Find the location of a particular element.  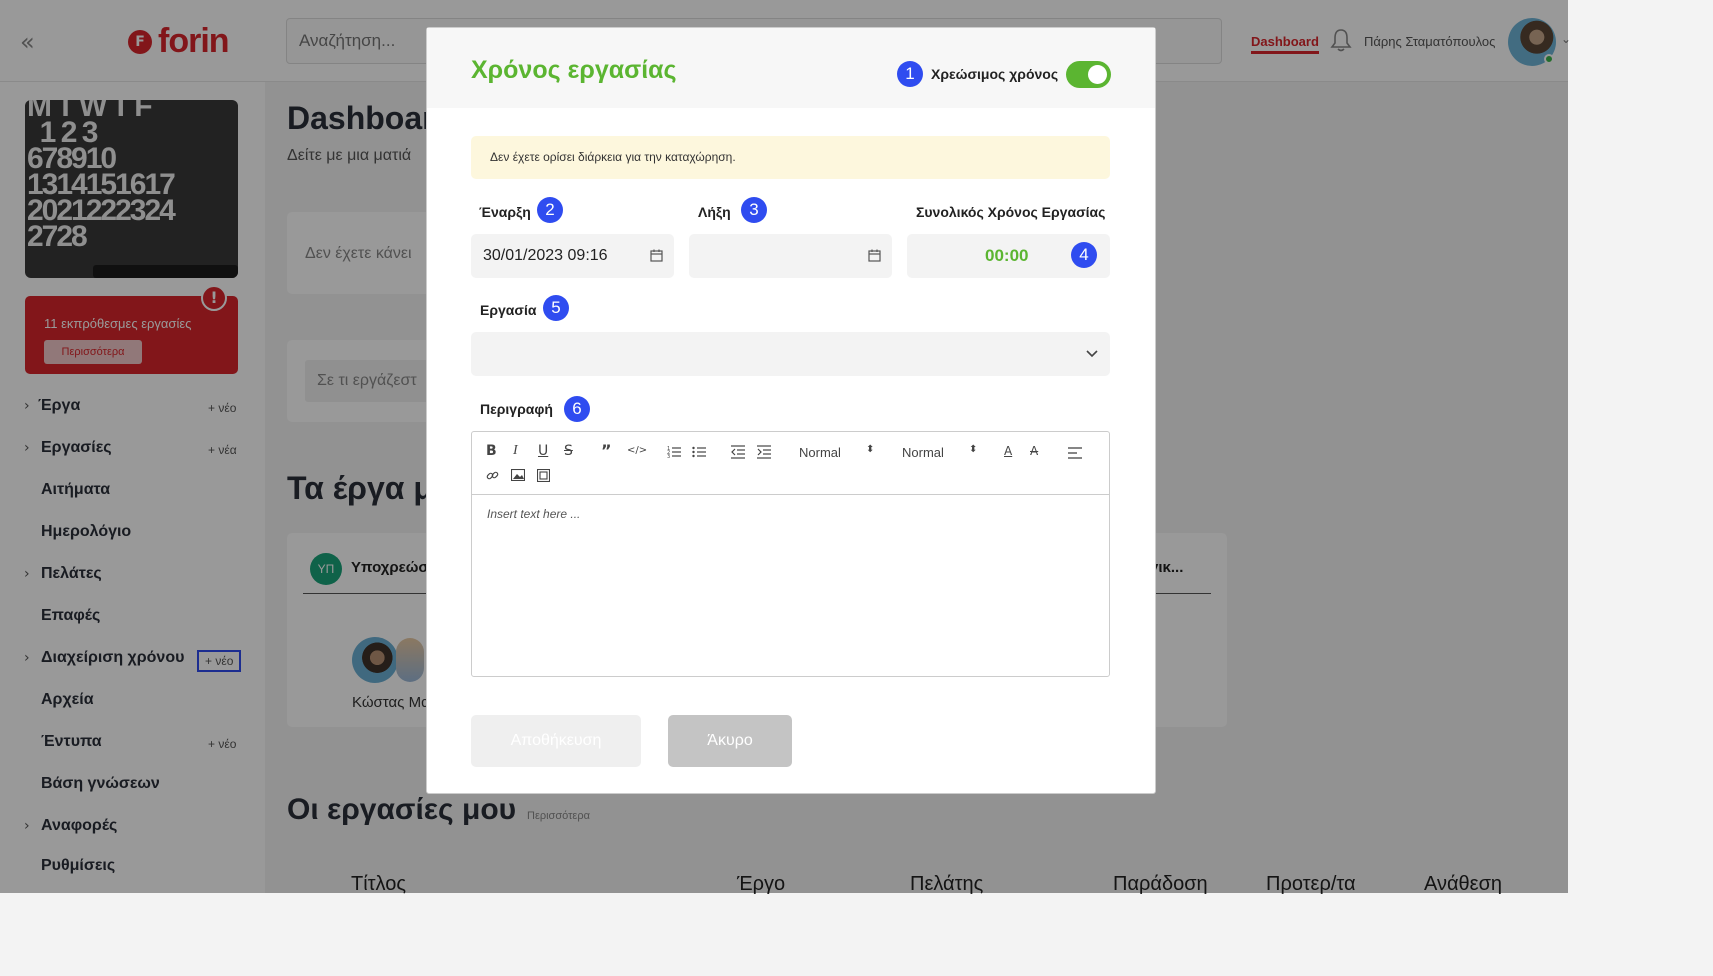

step-marker-4: 4 is located at coordinates (1084, 255).